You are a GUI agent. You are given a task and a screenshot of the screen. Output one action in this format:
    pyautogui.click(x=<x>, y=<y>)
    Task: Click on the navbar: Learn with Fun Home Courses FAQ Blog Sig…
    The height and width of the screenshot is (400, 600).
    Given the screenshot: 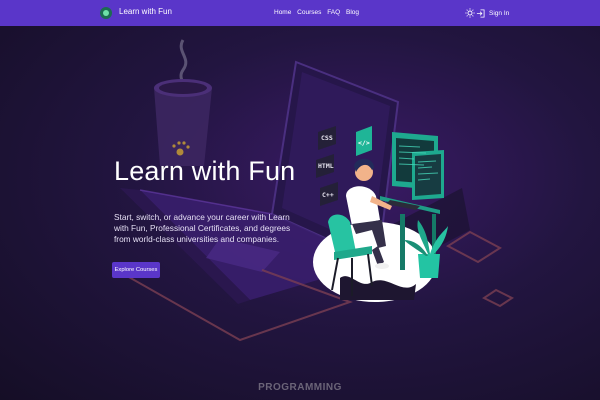 What is the action you would take?
    pyautogui.click(x=300, y=13)
    